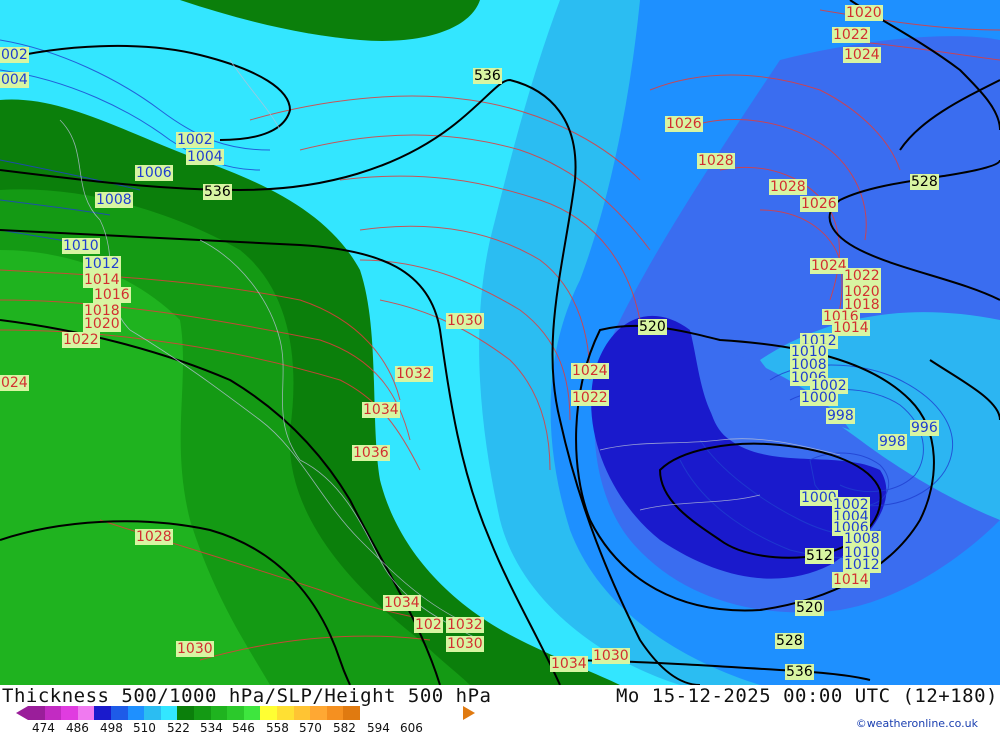 This screenshot has width=1000, height=735. Describe the element at coordinates (469, 713) in the screenshot. I see `scale-right-arrow` at that location.